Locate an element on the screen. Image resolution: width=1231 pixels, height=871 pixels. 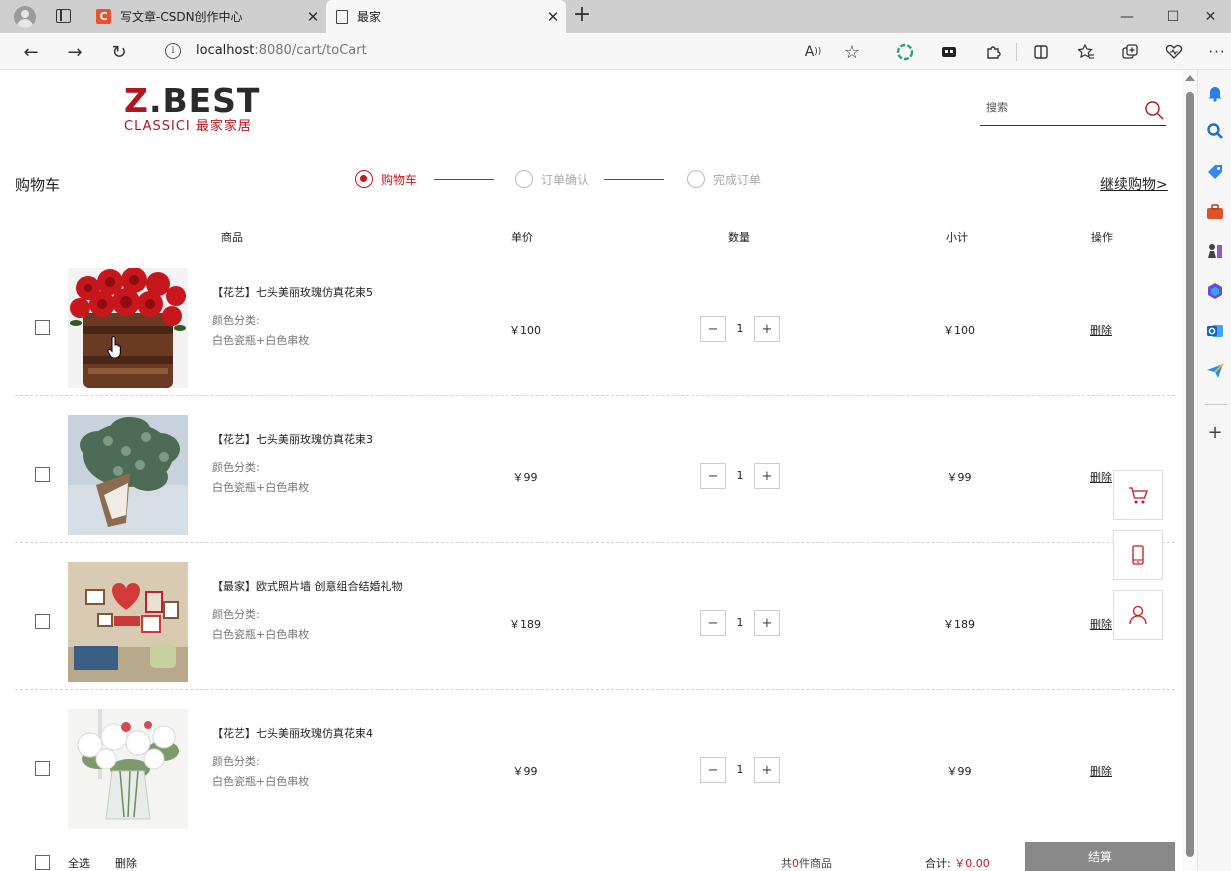
cart-icon is located at coordinates (1138, 495).